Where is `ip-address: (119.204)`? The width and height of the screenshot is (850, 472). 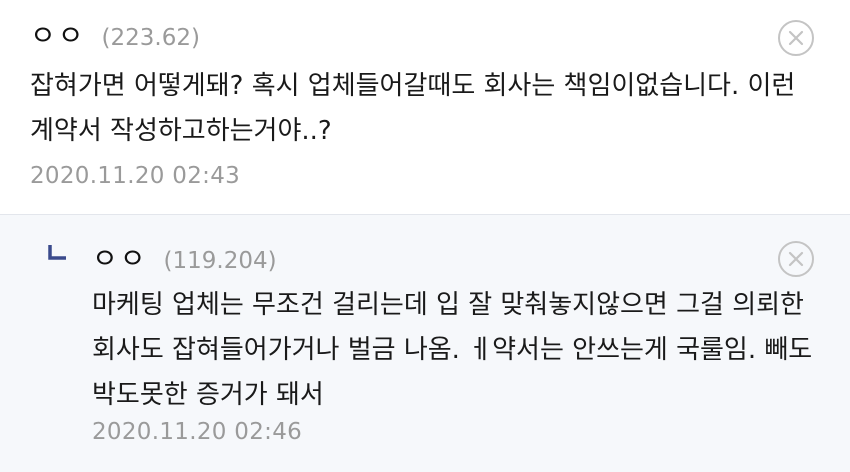 ip-address: (119.204) is located at coordinates (220, 261).